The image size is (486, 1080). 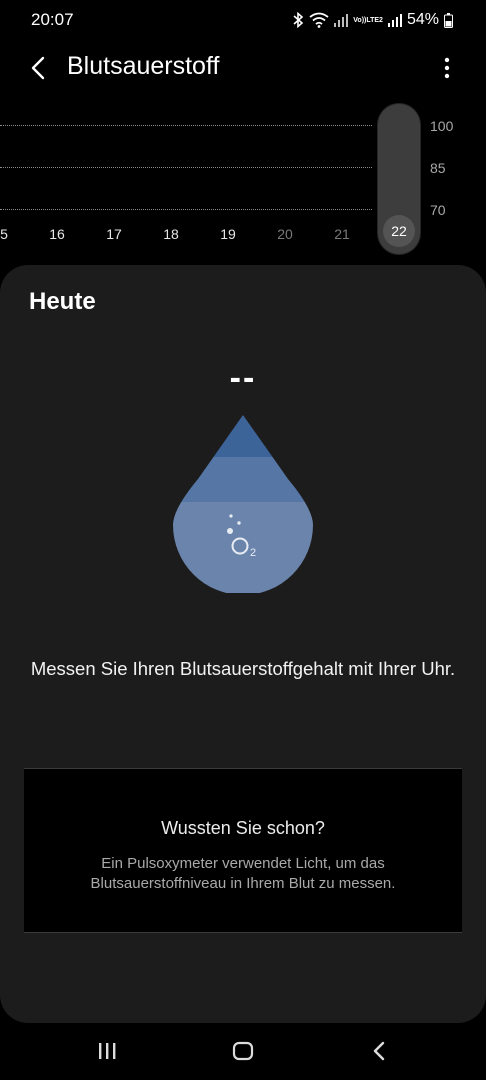 What do you see at coordinates (171, 234) in the screenshot?
I see `x-day-label: 18` at bounding box center [171, 234].